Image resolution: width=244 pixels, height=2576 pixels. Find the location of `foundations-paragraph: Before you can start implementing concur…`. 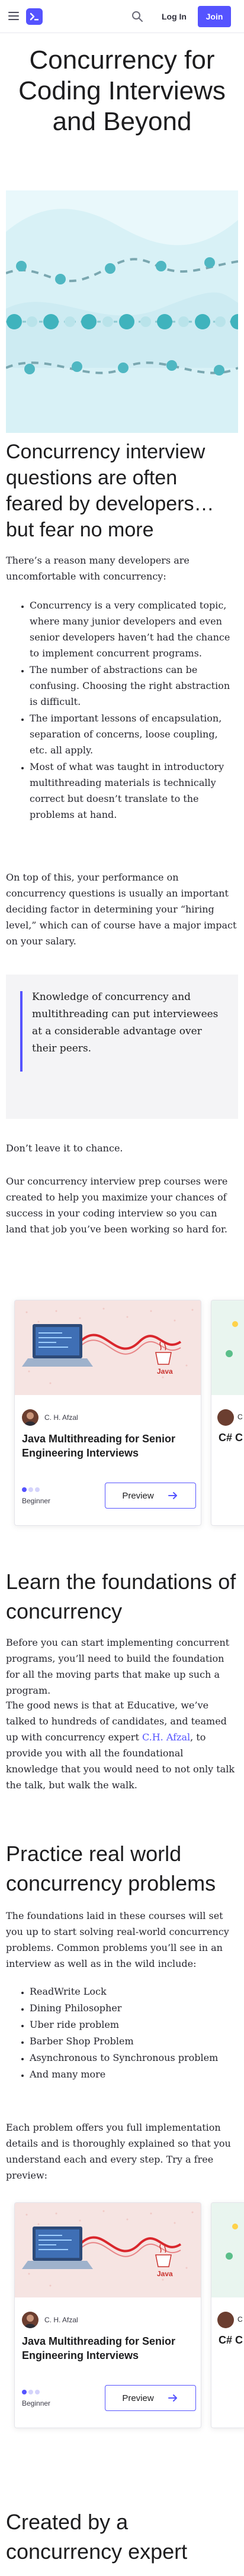

foundations-paragraph: Before you can start implementing concur… is located at coordinates (118, 1667).